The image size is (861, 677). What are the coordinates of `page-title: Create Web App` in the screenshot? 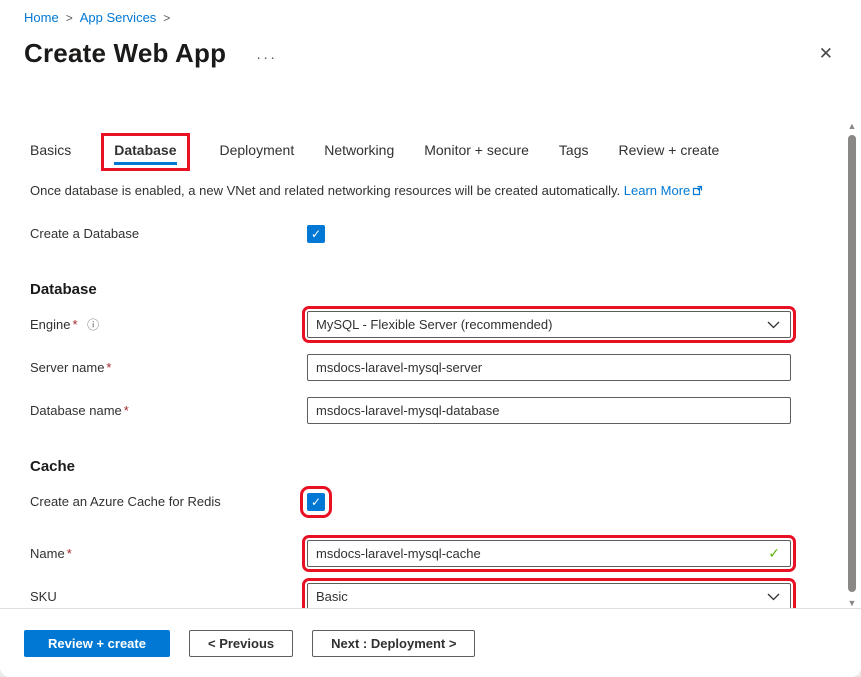 It's located at (125, 53).